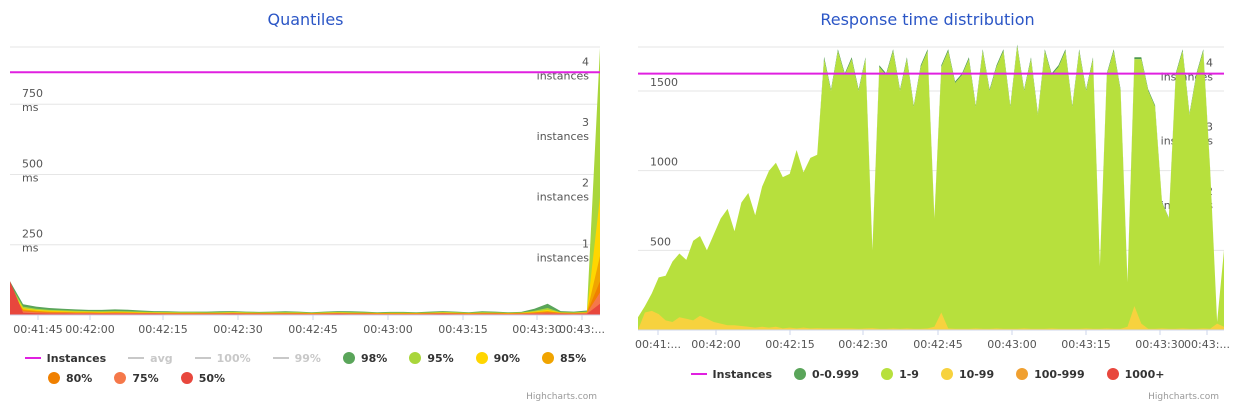 This screenshot has width=1233, height=420. I want to click on legend-item: 1-9, so click(900, 374).